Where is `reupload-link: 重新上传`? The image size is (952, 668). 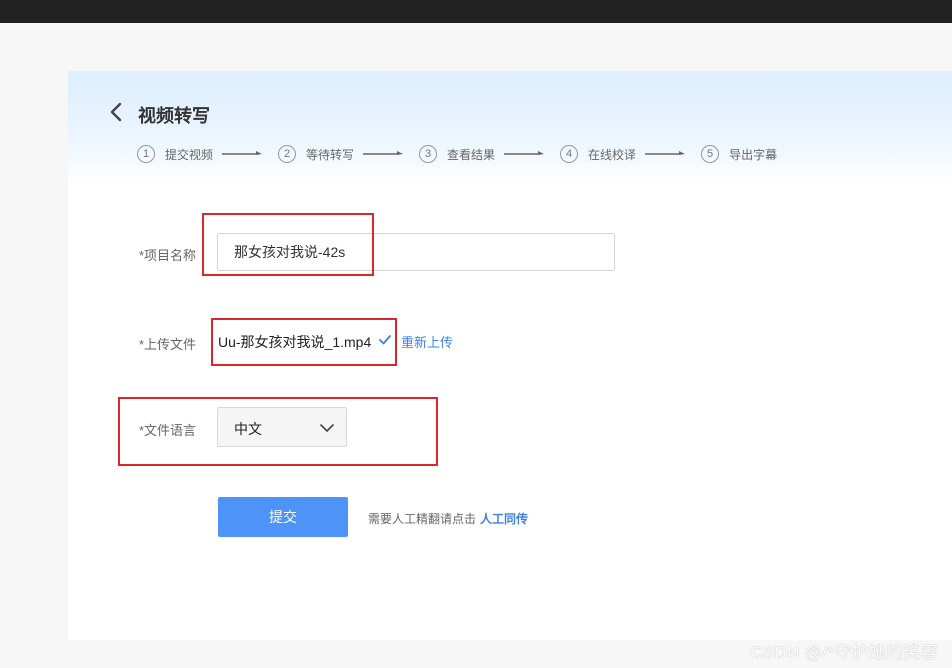 reupload-link: 重新上传 is located at coordinates (427, 341).